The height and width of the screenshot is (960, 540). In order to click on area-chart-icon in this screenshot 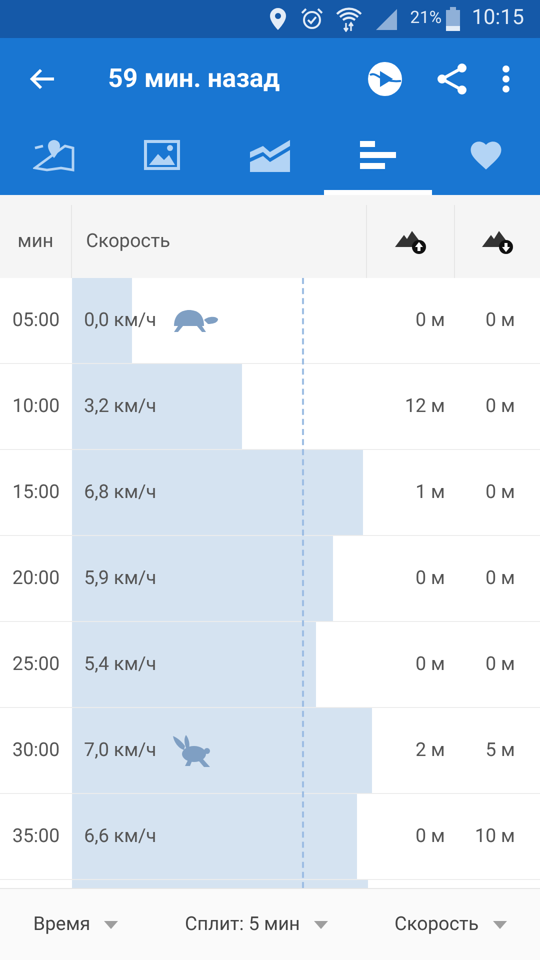, I will do `click(270, 155)`.